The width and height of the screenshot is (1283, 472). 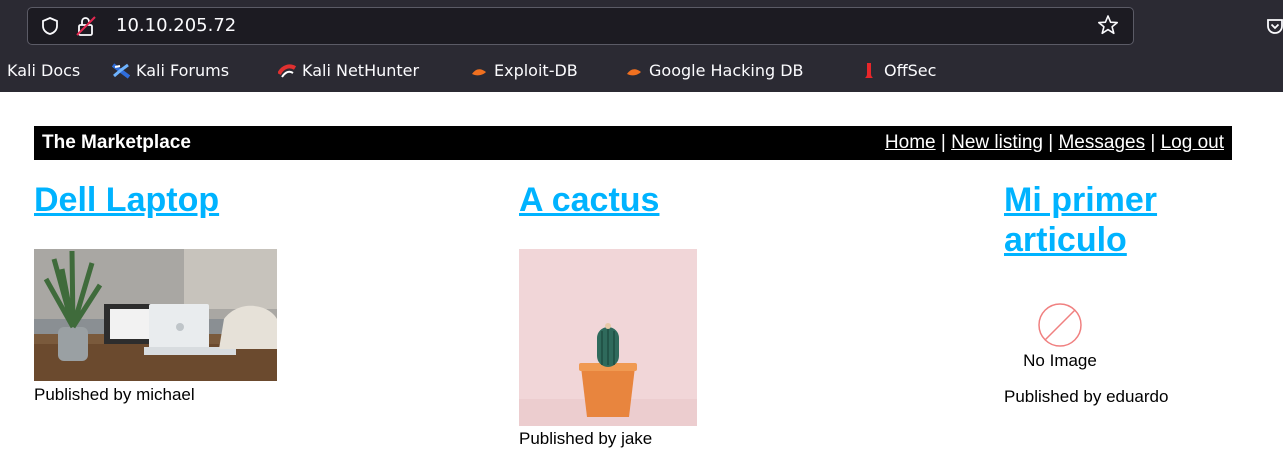 I want to click on bookmark-kali-docs: Kali Docs, so click(x=43, y=71).